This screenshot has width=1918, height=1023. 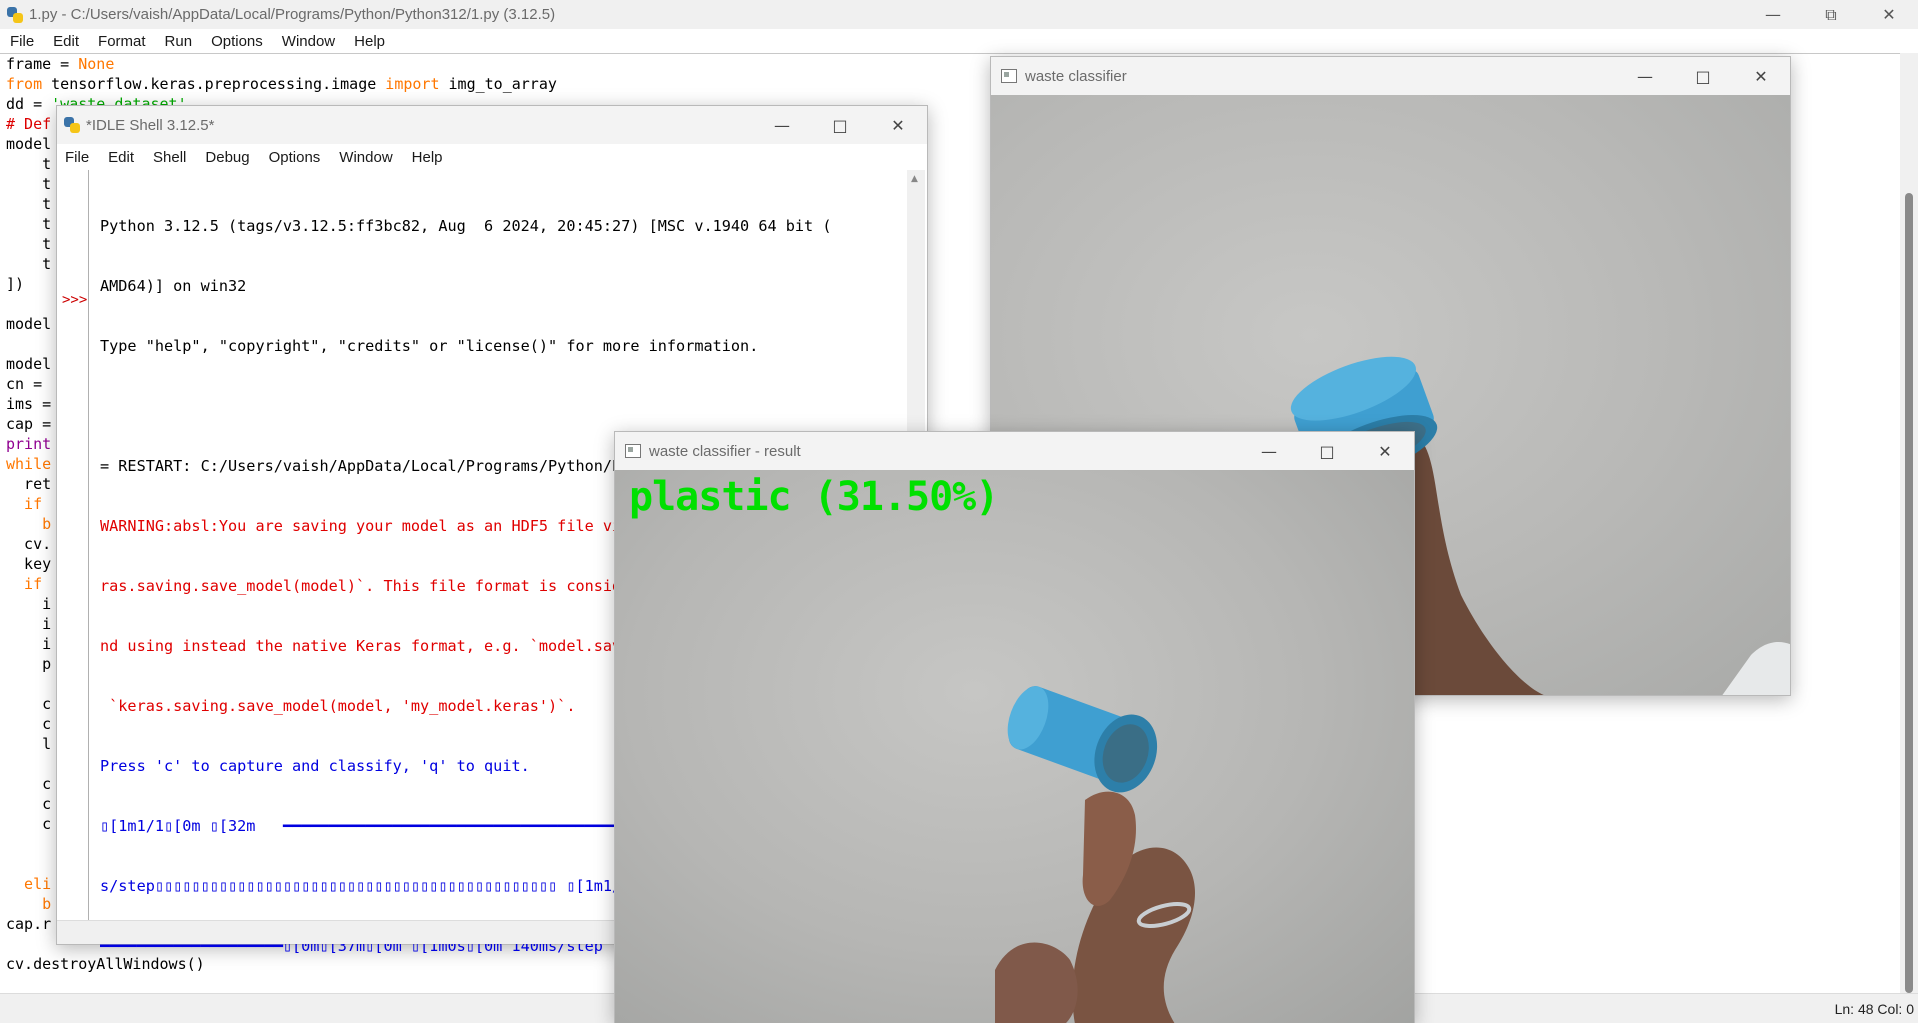 What do you see at coordinates (29, 444) in the screenshot?
I see `code-line: print` at bounding box center [29, 444].